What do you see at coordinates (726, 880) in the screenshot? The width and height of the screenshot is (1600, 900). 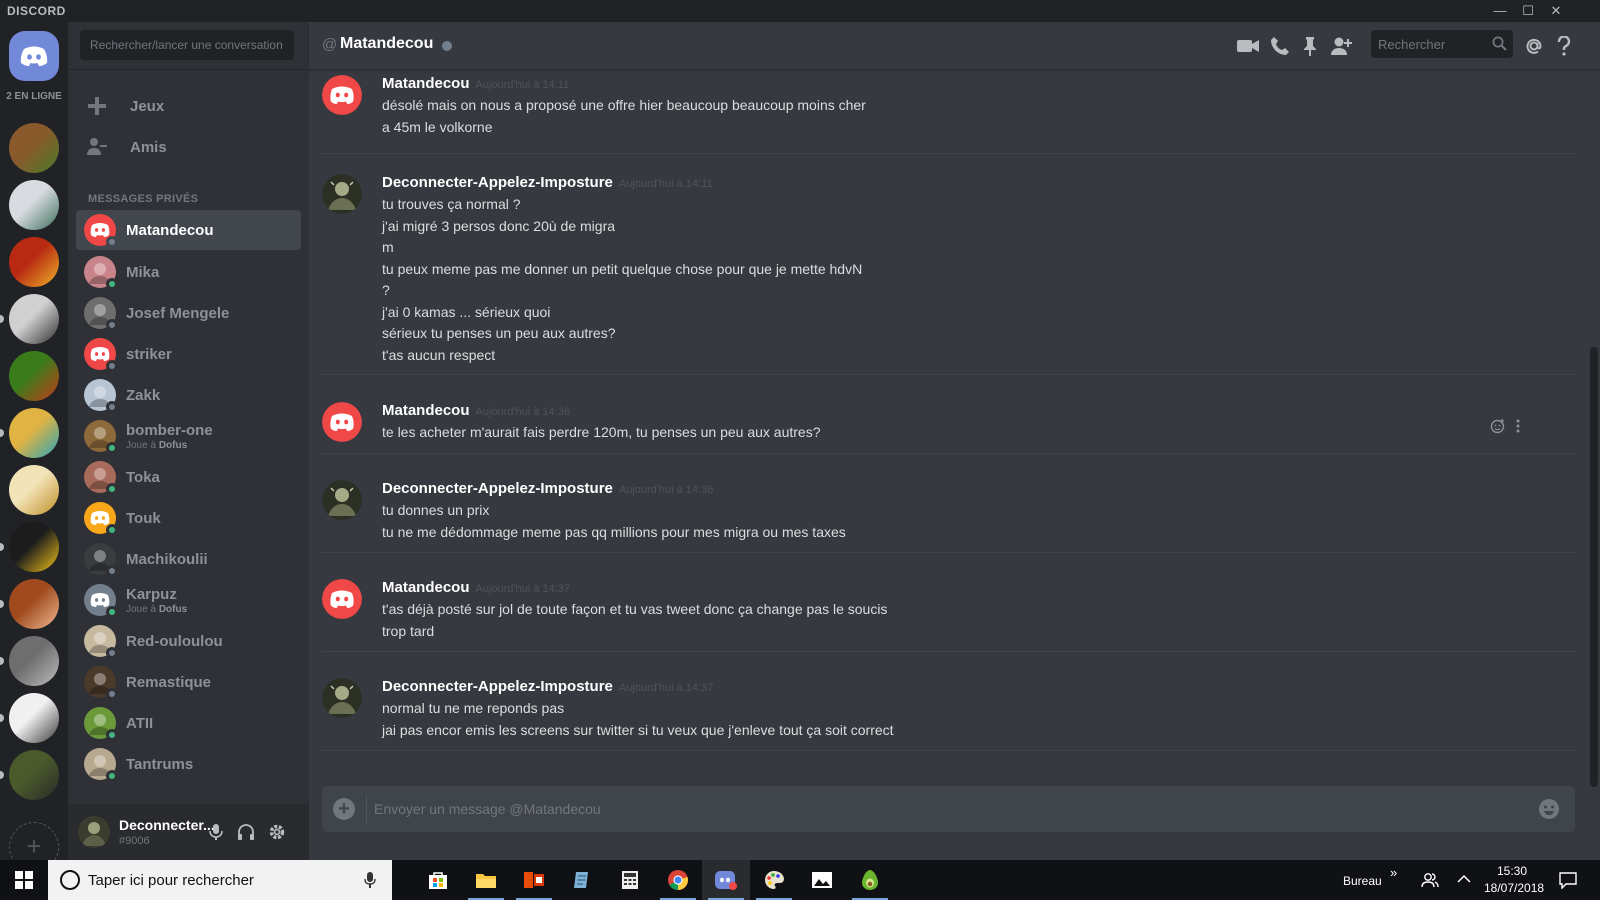 I see `discord-app` at bounding box center [726, 880].